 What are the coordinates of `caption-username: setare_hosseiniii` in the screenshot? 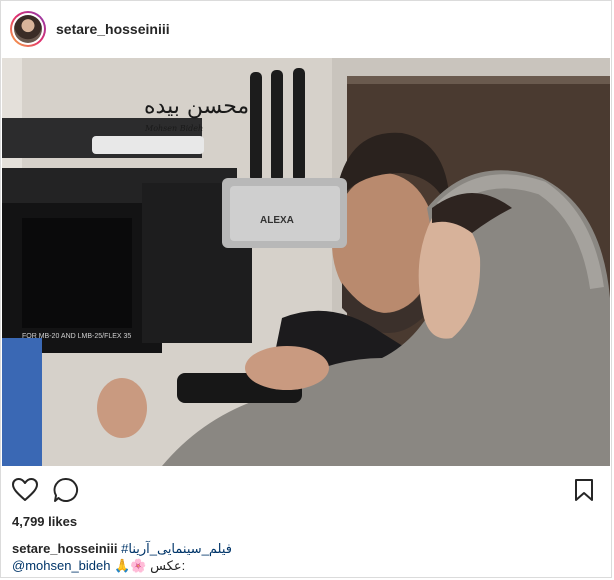 It's located at (65, 548).